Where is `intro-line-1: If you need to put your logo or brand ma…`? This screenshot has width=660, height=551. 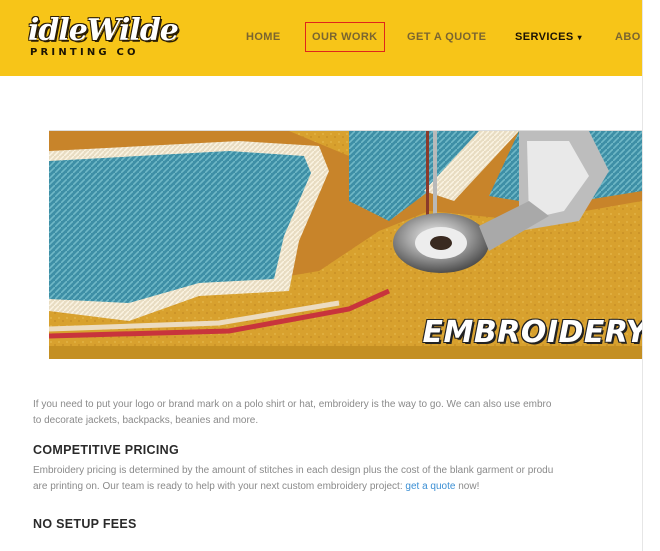 intro-line-1: If you need to put your logo or brand ma… is located at coordinates (292, 404).